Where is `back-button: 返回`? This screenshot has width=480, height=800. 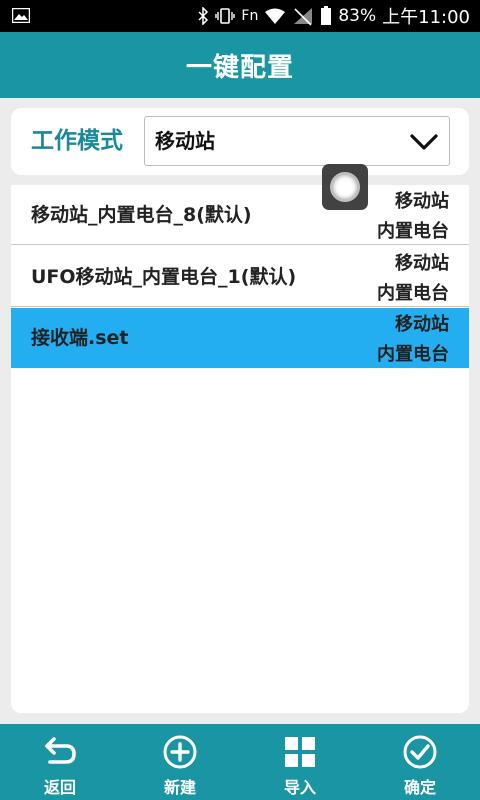
back-button: 返回 is located at coordinates (60, 762).